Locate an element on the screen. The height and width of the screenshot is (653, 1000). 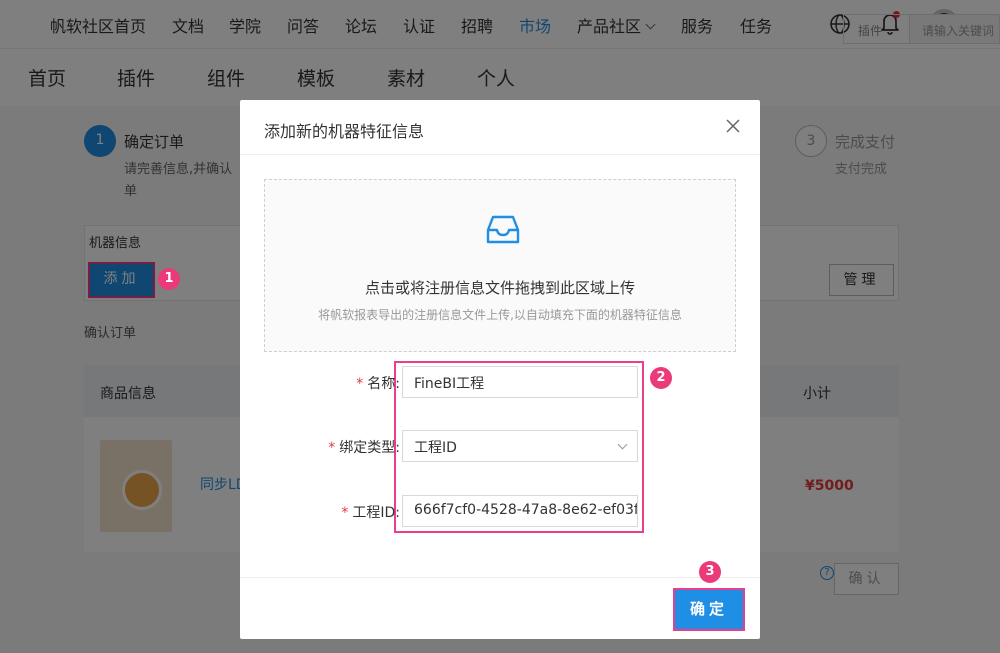
chevron-down-icon is located at coordinates (622, 444).